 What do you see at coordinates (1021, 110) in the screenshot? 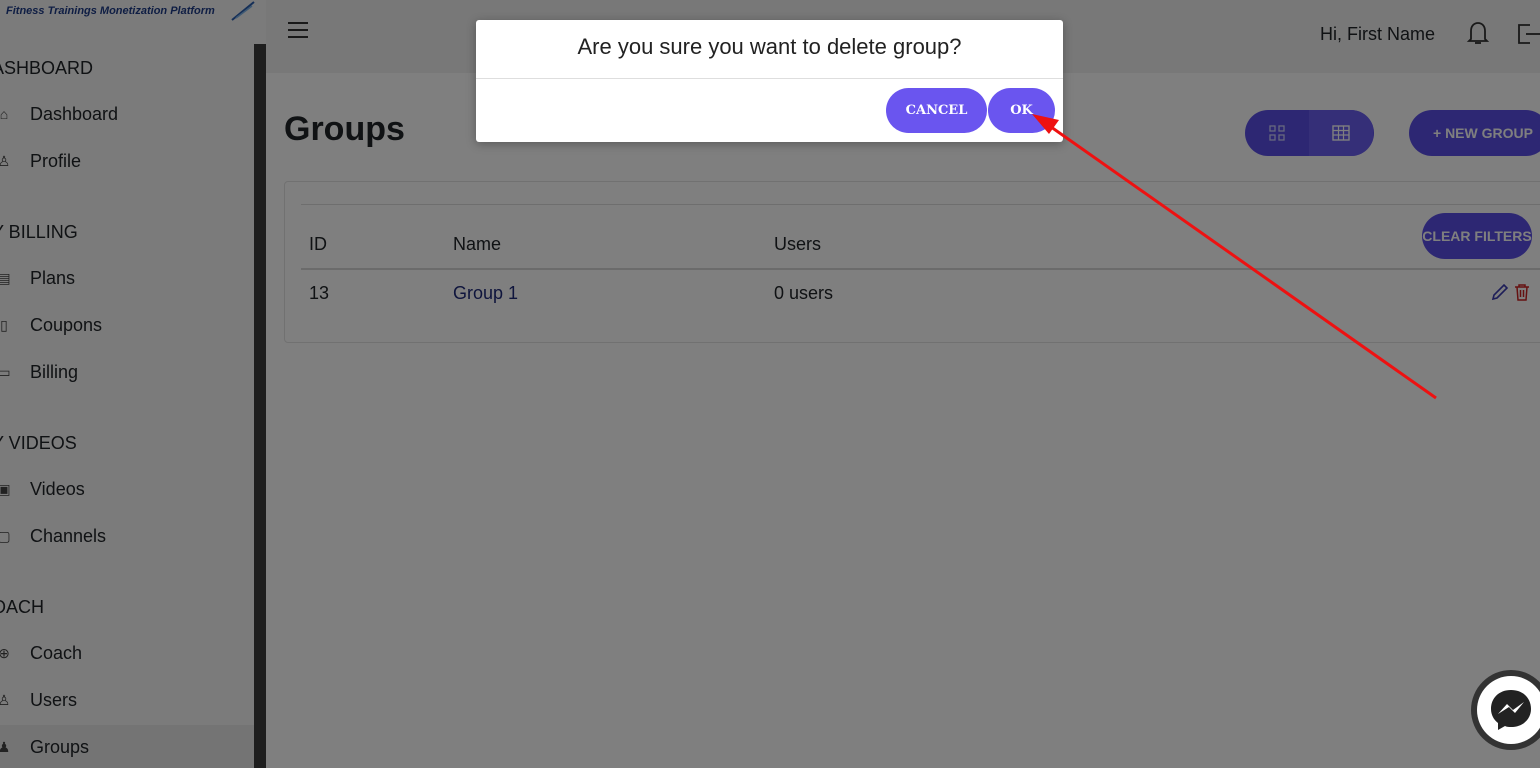
I see `ok-button: OK` at bounding box center [1021, 110].